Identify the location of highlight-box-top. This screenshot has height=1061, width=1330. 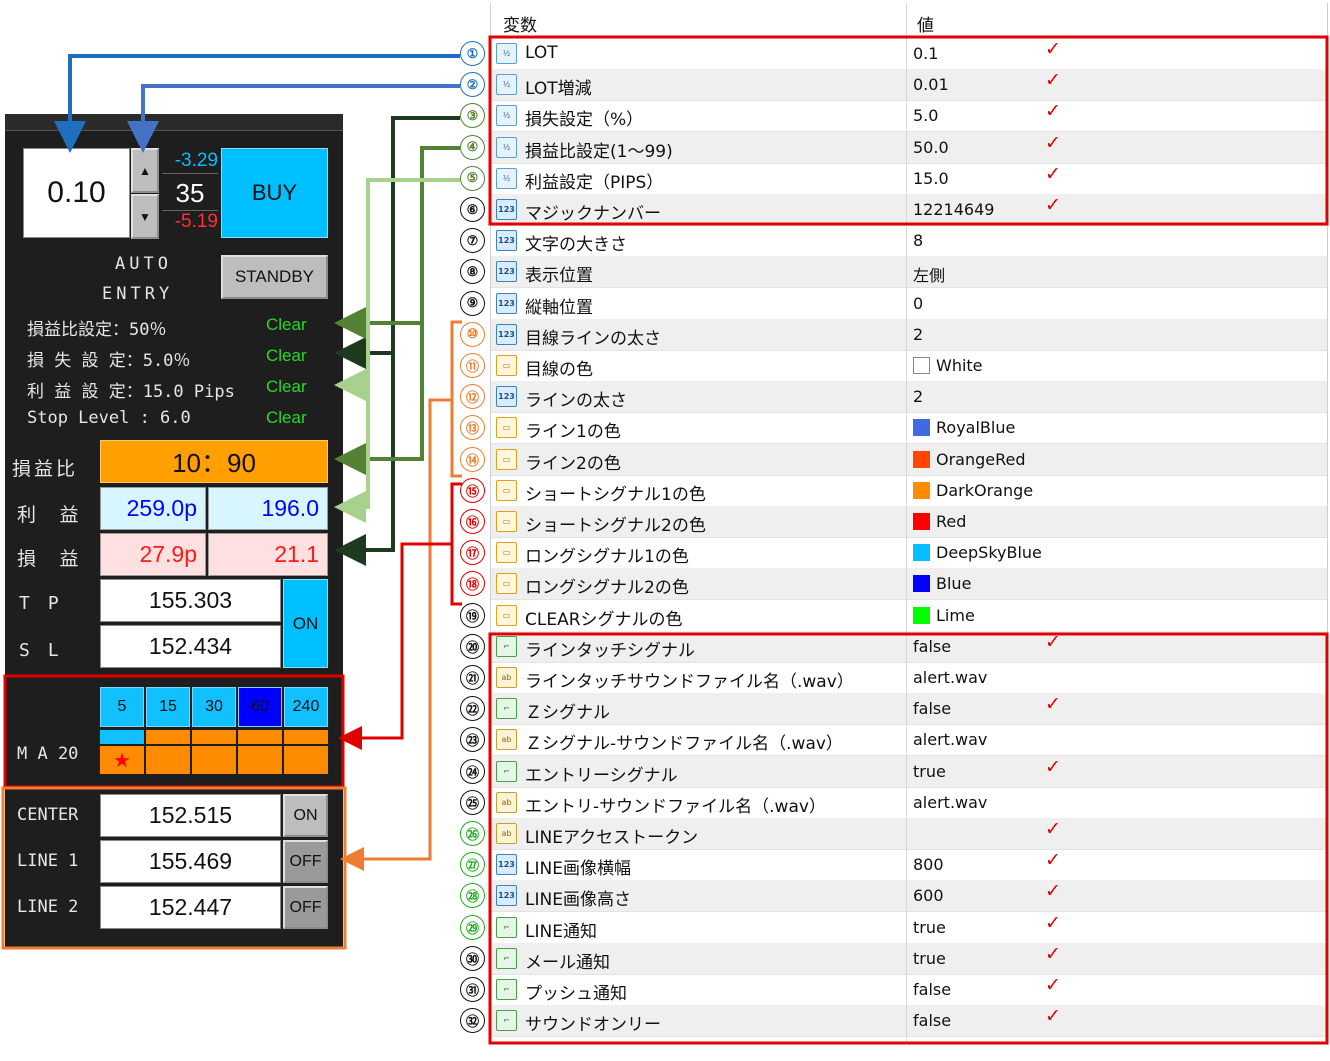
(908, 130).